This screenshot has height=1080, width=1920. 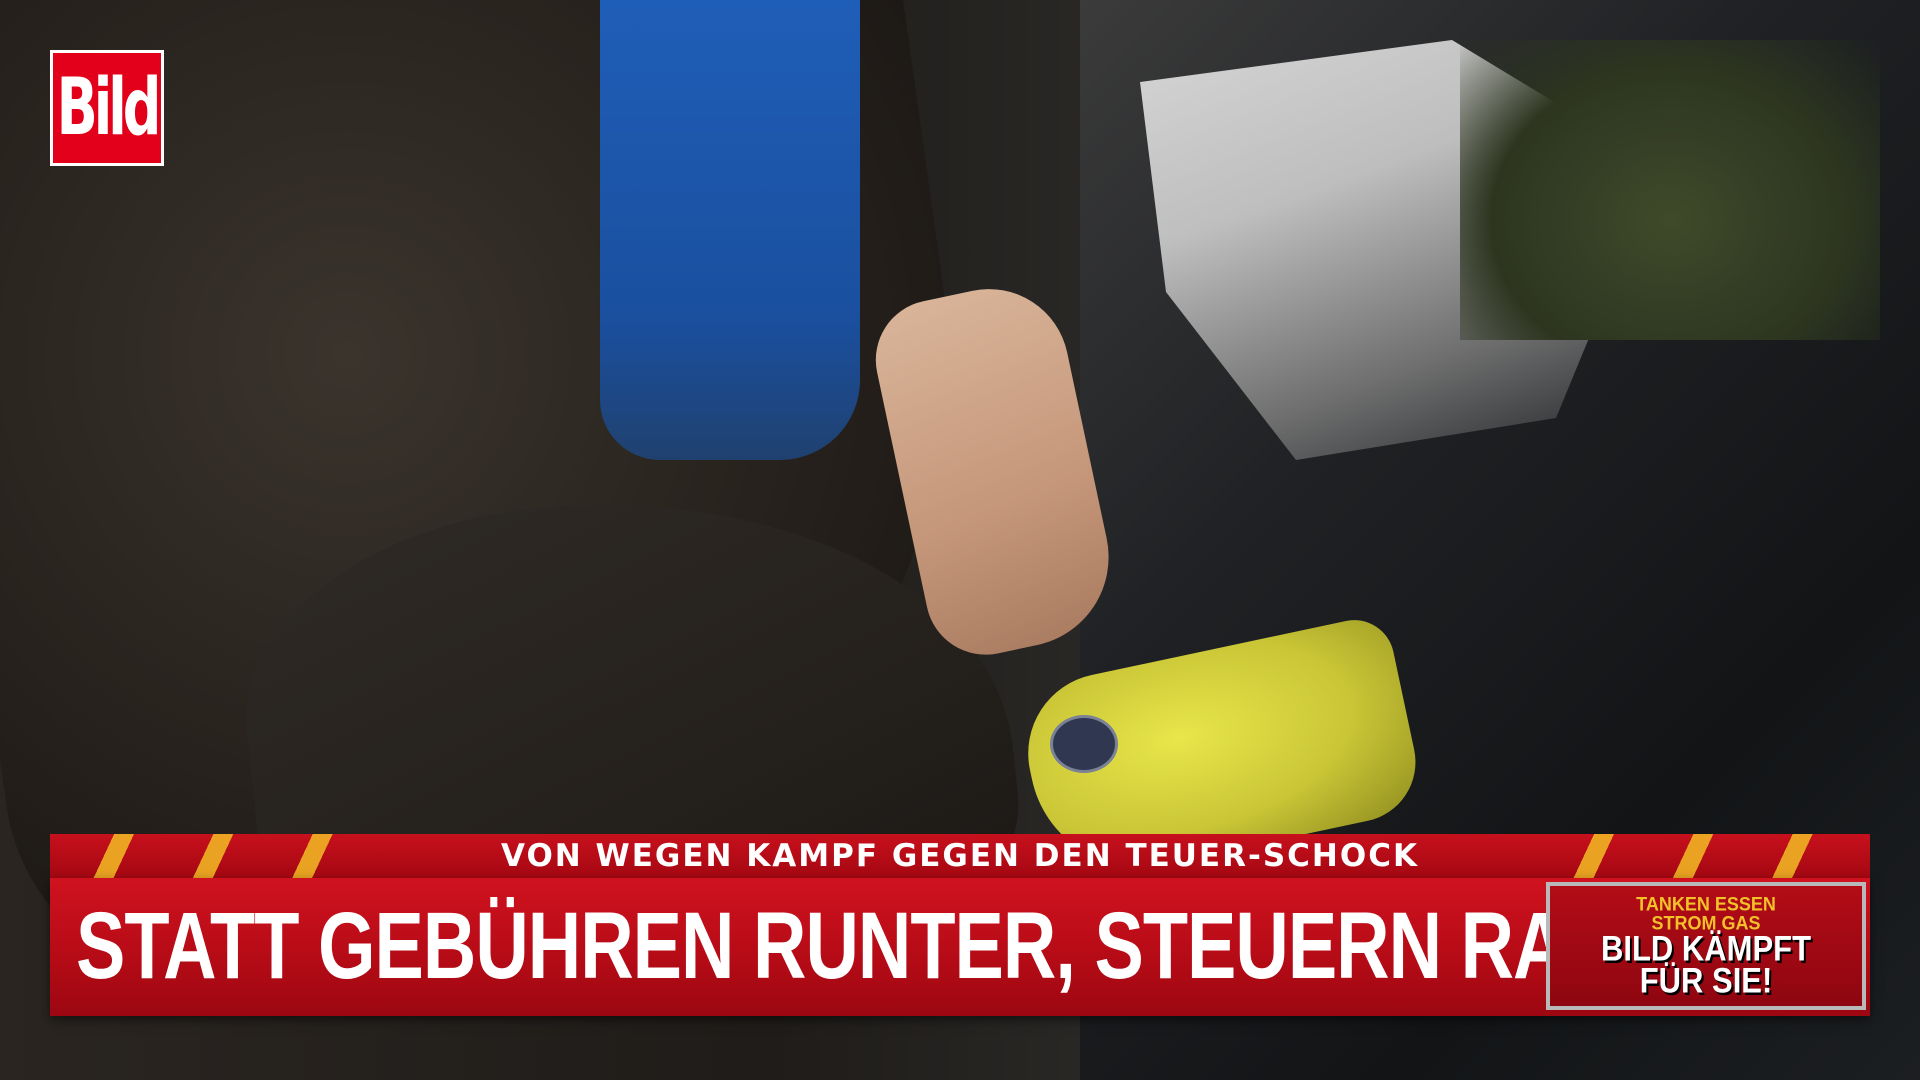 I want to click on logo-text: Bild, so click(x=109, y=107).